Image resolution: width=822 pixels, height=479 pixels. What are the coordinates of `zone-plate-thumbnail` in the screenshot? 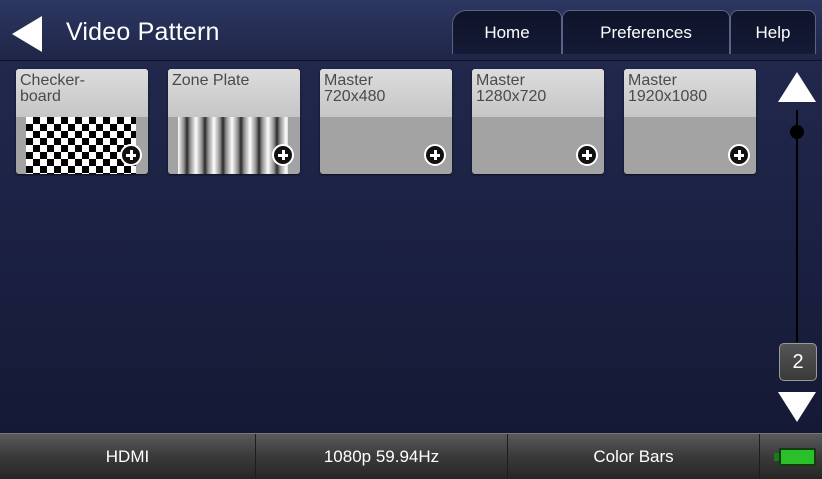 It's located at (233, 145).